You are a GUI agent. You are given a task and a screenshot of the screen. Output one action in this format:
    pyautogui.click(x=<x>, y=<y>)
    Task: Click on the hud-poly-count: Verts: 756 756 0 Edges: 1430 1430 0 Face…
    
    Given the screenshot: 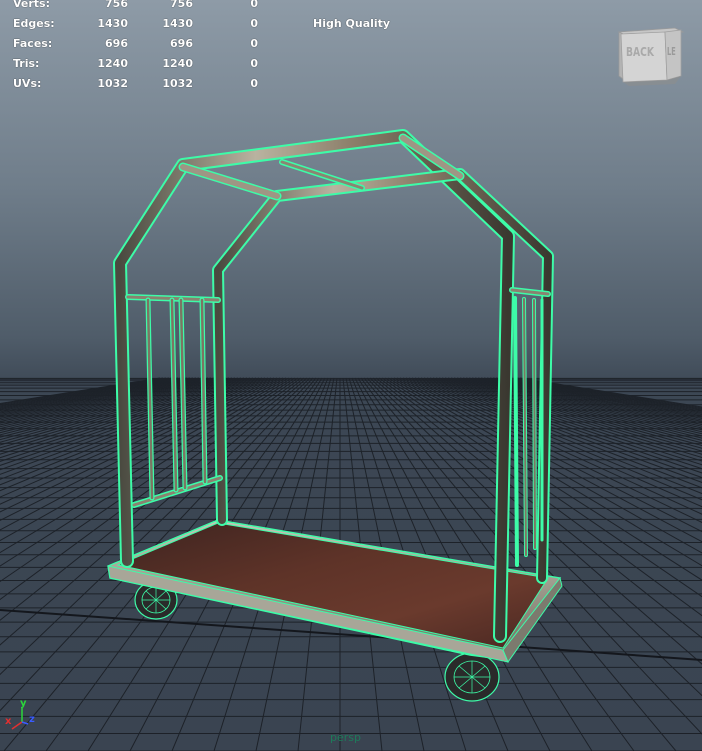 What is the action you would take?
    pyautogui.click(x=140, y=47)
    